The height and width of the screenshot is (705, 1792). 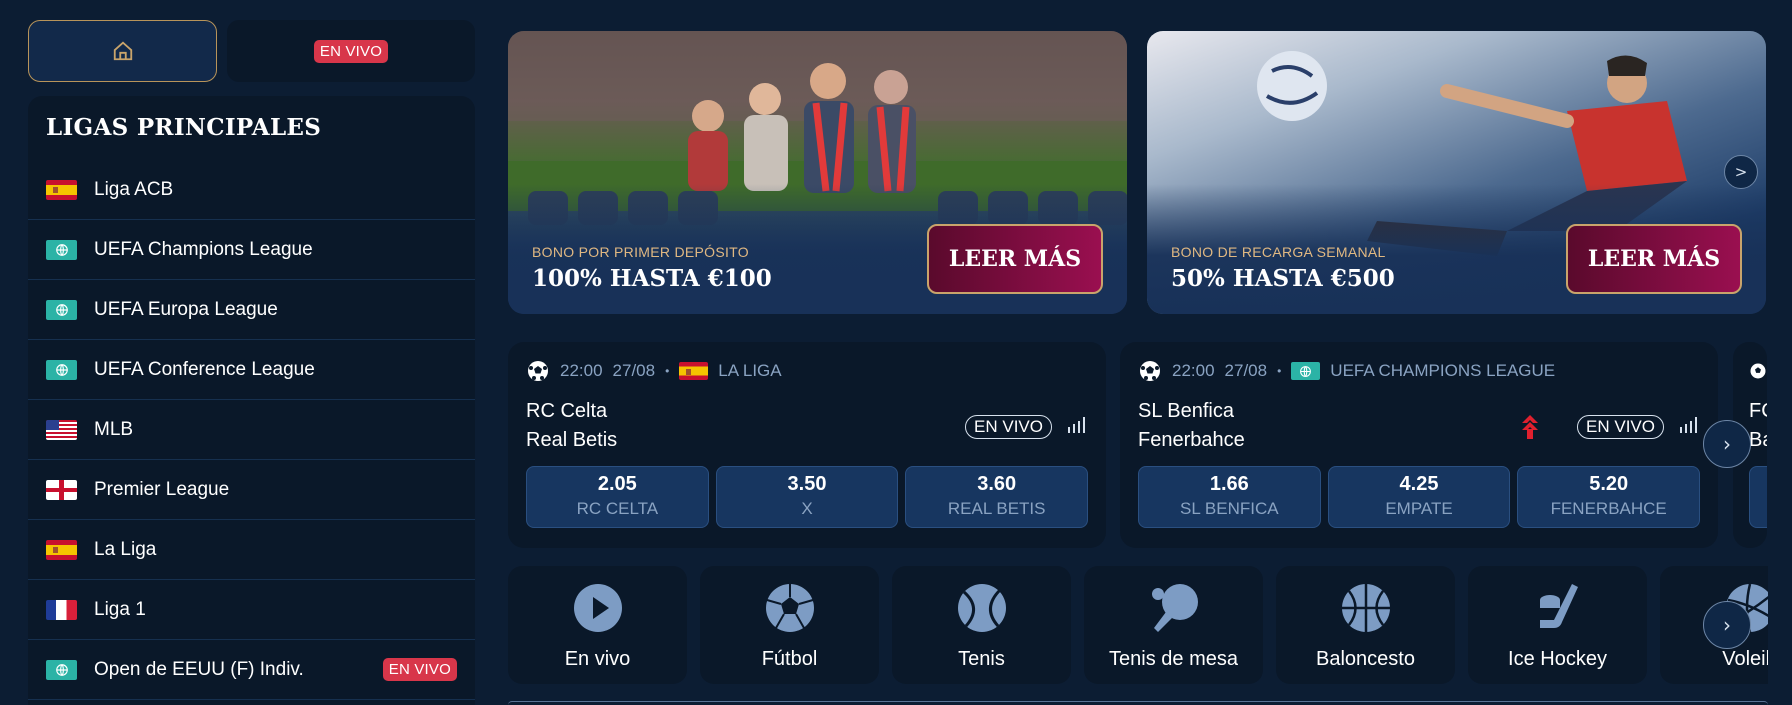 I want to click on league-item-liga-1: Liga 1, so click(x=251, y=610).